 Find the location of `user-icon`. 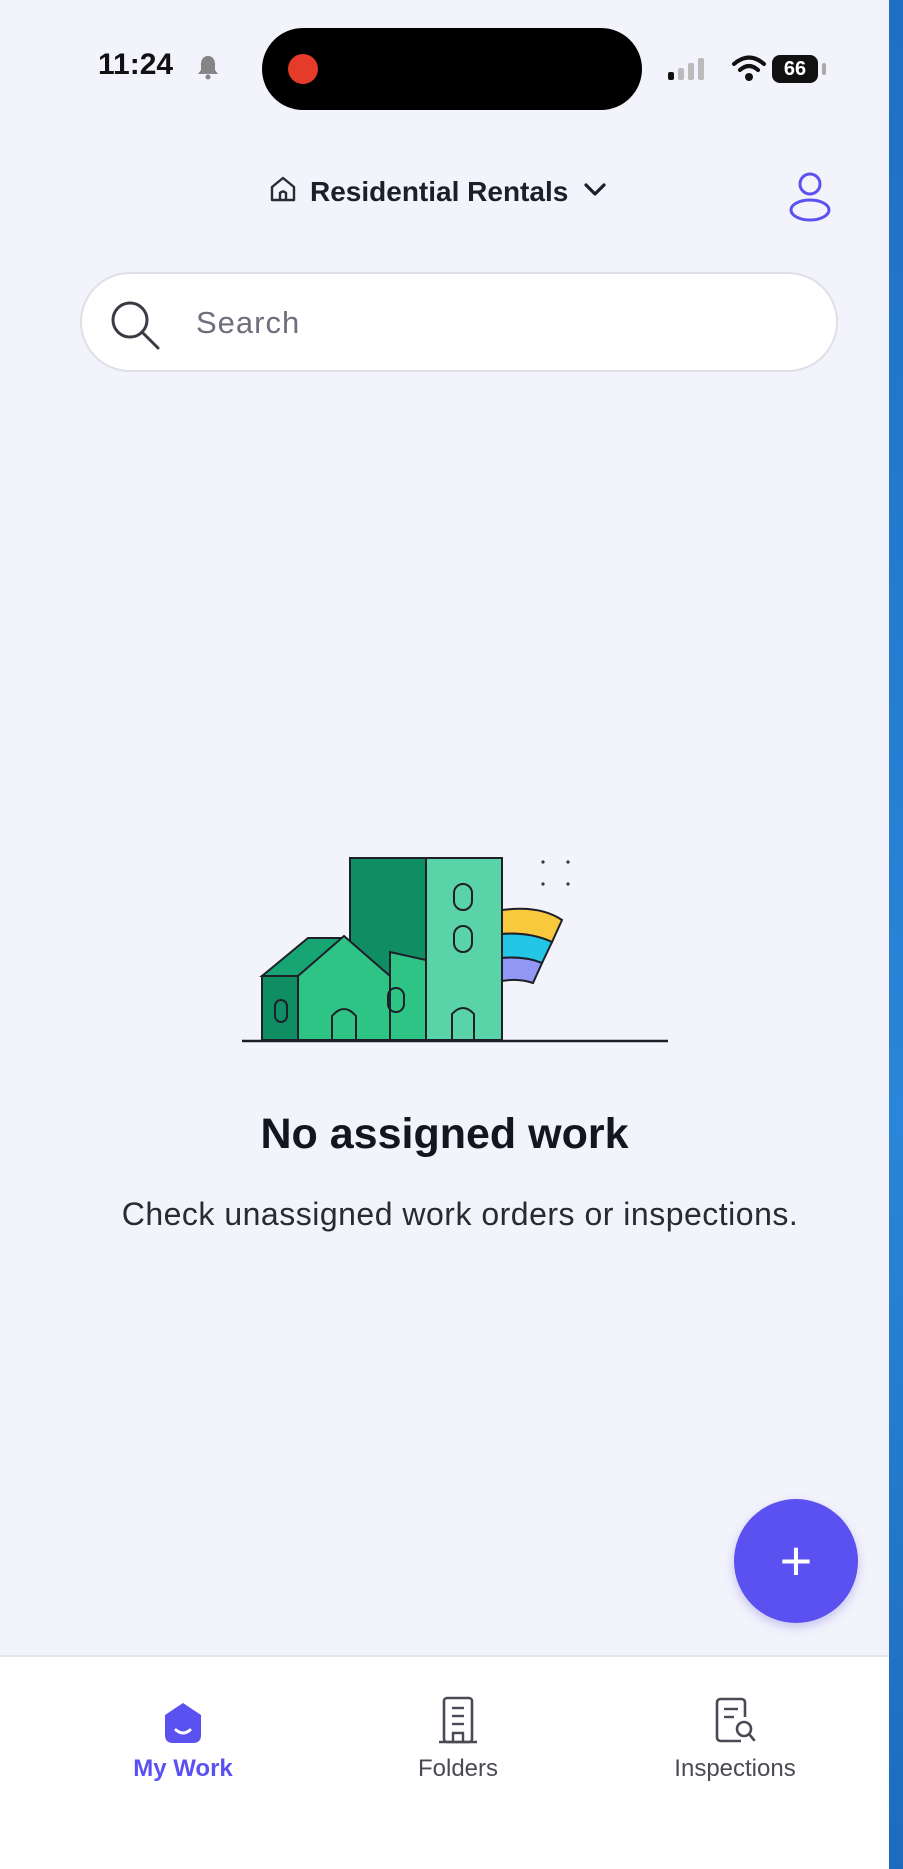

user-icon is located at coordinates (810, 199).